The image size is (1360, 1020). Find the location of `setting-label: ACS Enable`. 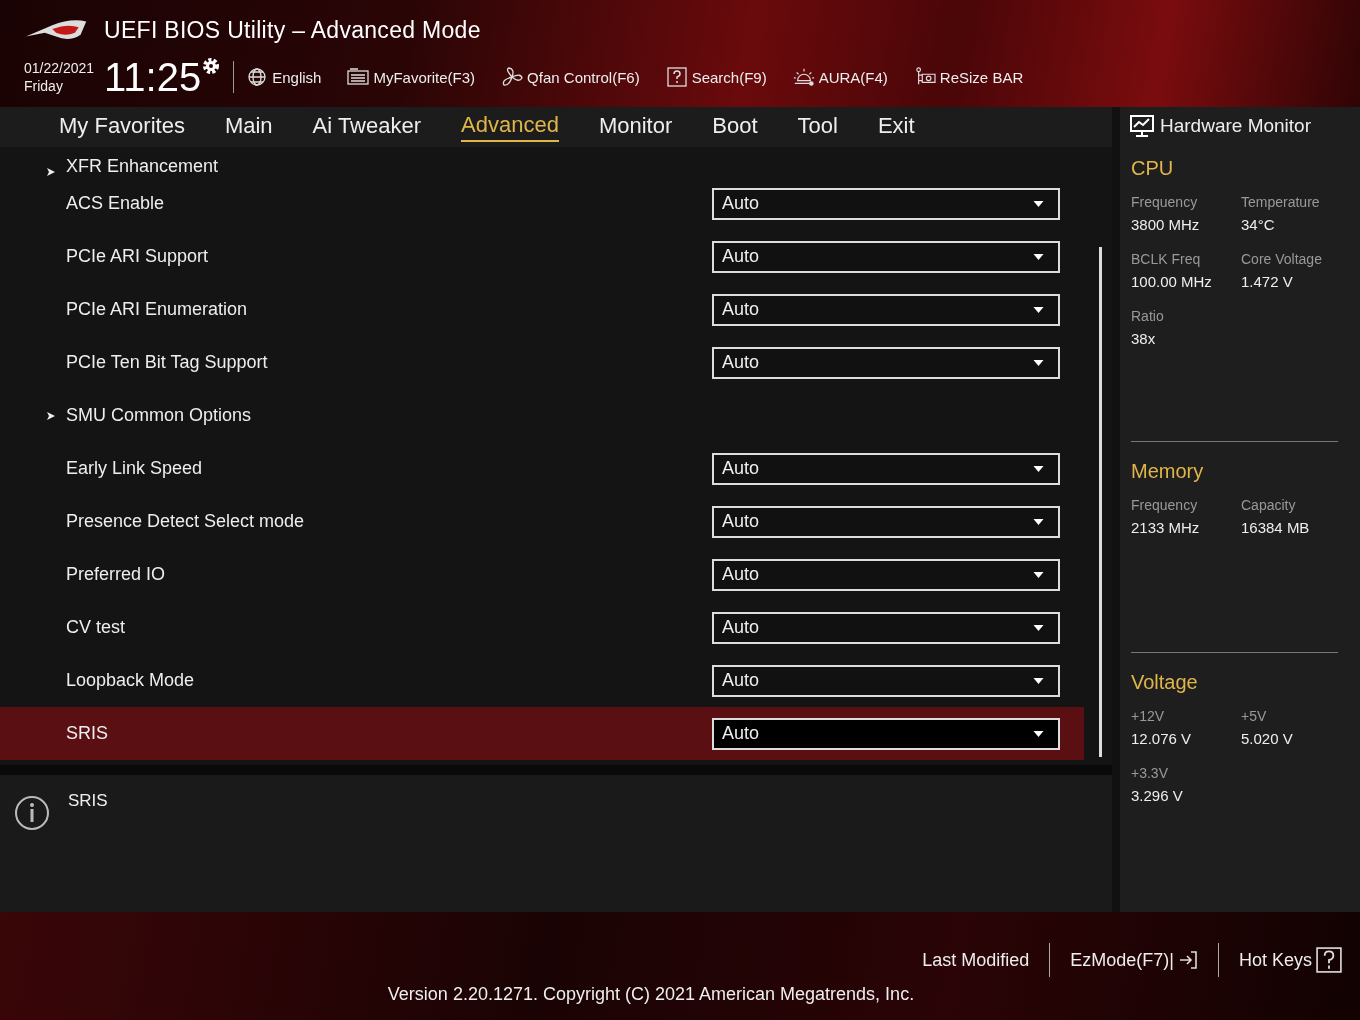

setting-label: ACS Enable is located at coordinates (389, 203).